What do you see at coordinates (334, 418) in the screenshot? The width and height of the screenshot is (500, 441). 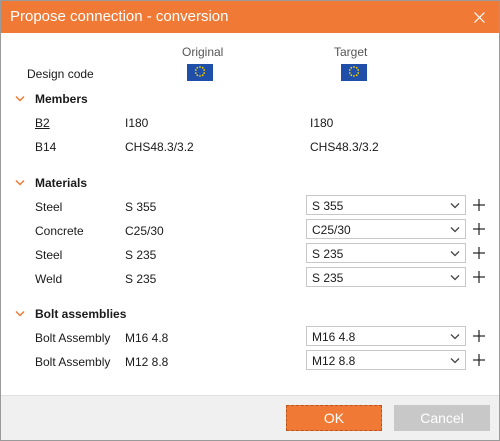 I see `ok-button: OK` at bounding box center [334, 418].